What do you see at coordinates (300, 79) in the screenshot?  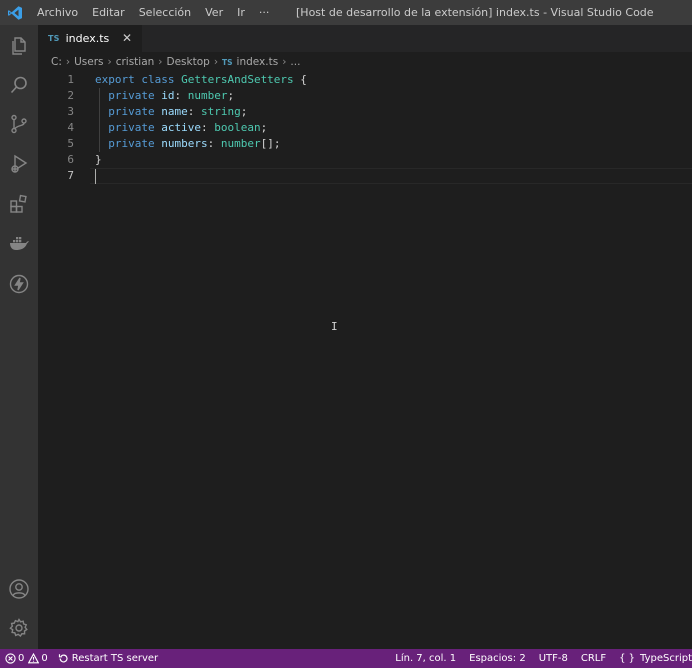 I see `code-token: {` at bounding box center [300, 79].